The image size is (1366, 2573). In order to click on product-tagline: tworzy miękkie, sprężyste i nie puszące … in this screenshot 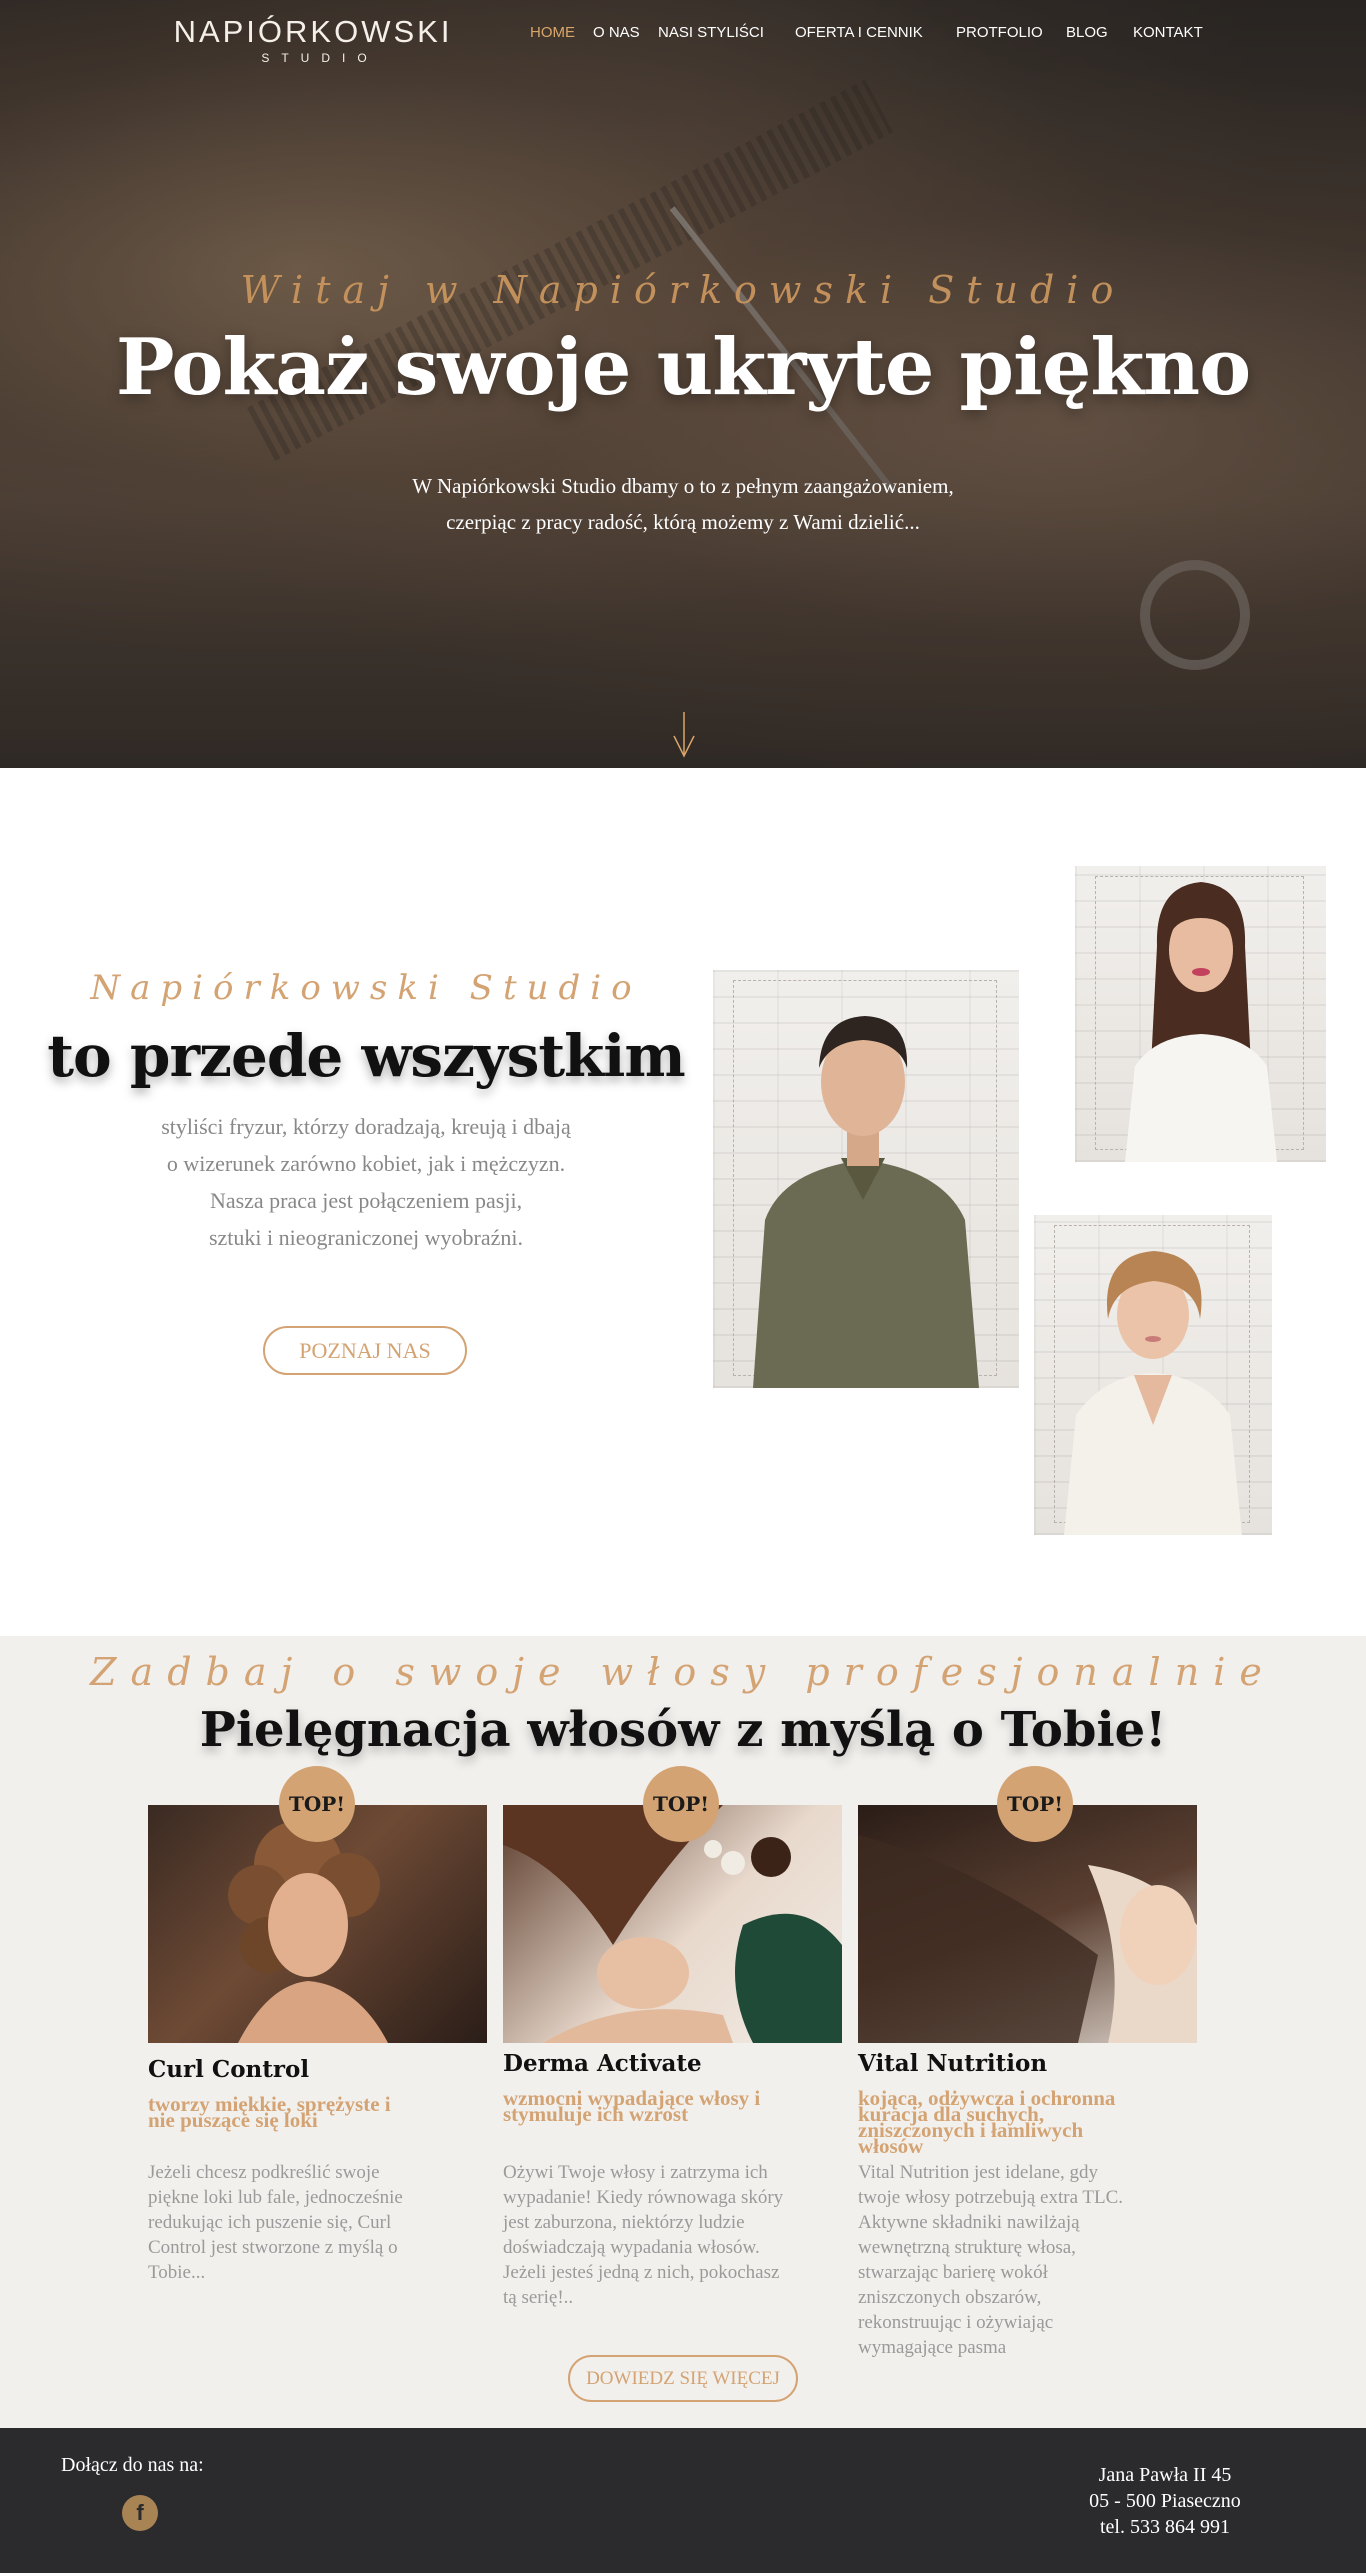, I will do `click(320, 2112)`.